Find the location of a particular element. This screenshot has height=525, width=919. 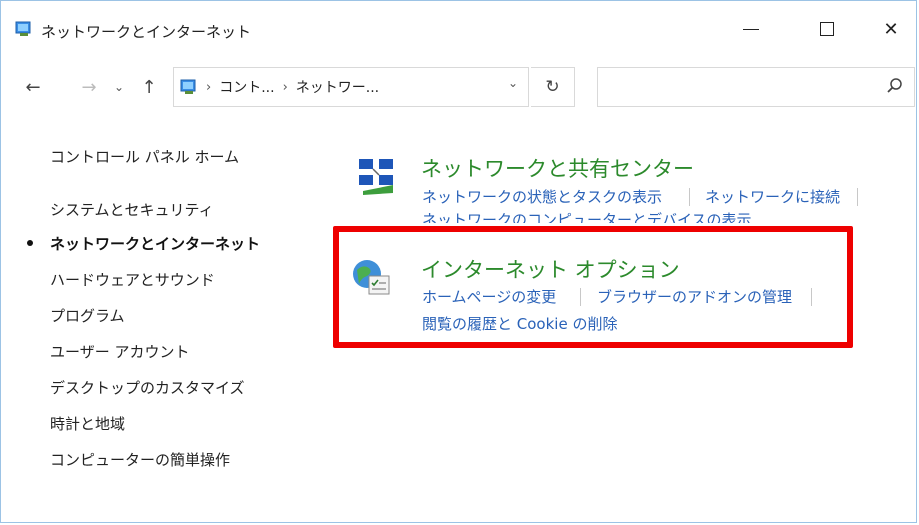

sidebar-item-clock-region: 時計と地域 is located at coordinates (87, 423).